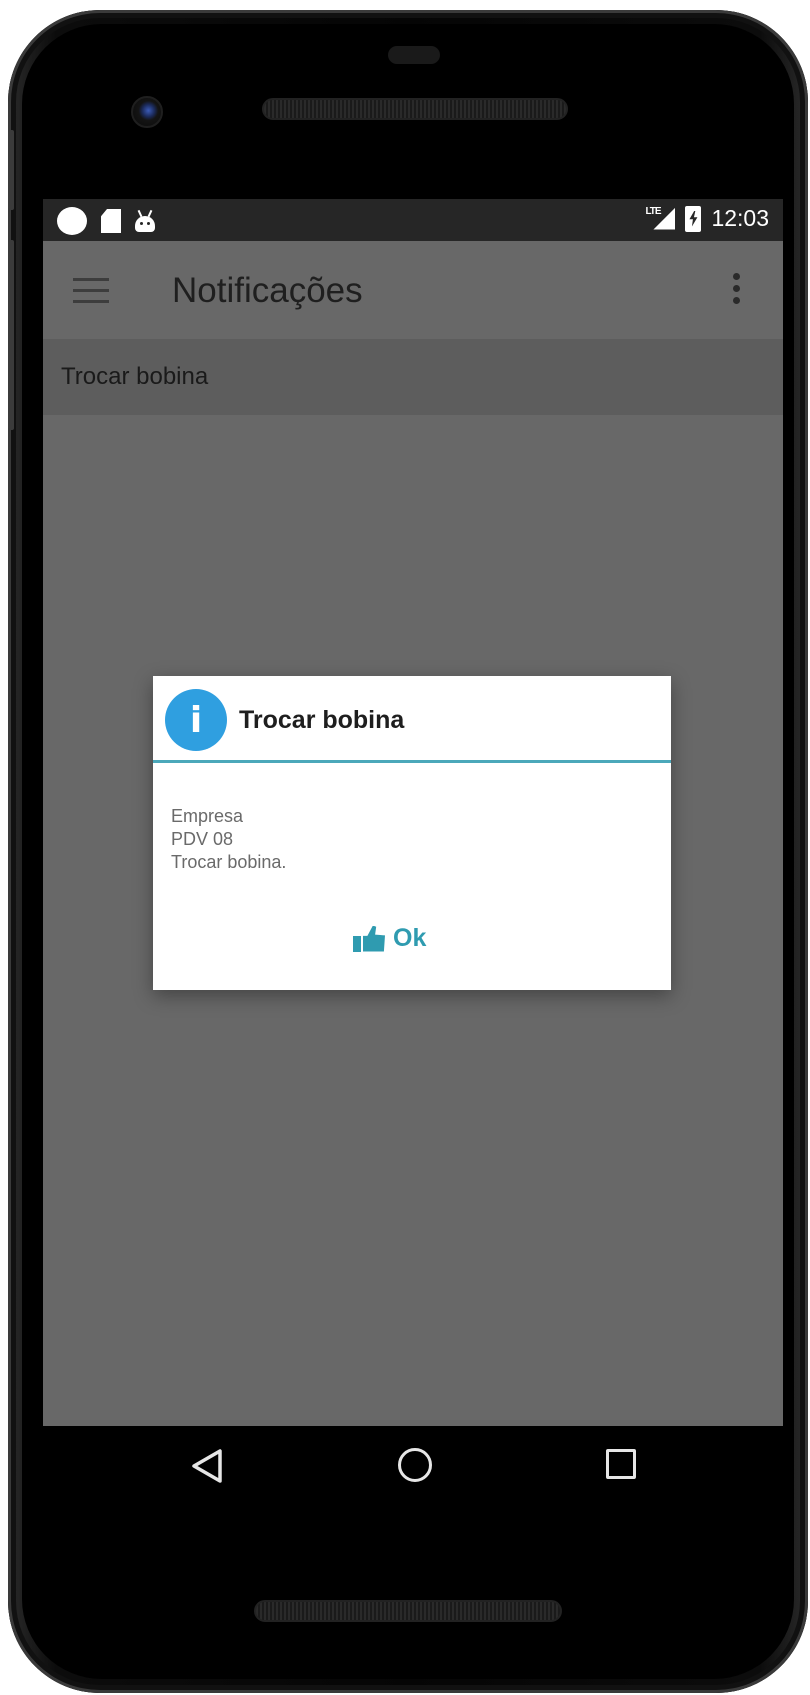 Image resolution: width=810 pixels, height=1695 pixels. I want to click on dialog-header: i Trocar bobina, so click(412, 719).